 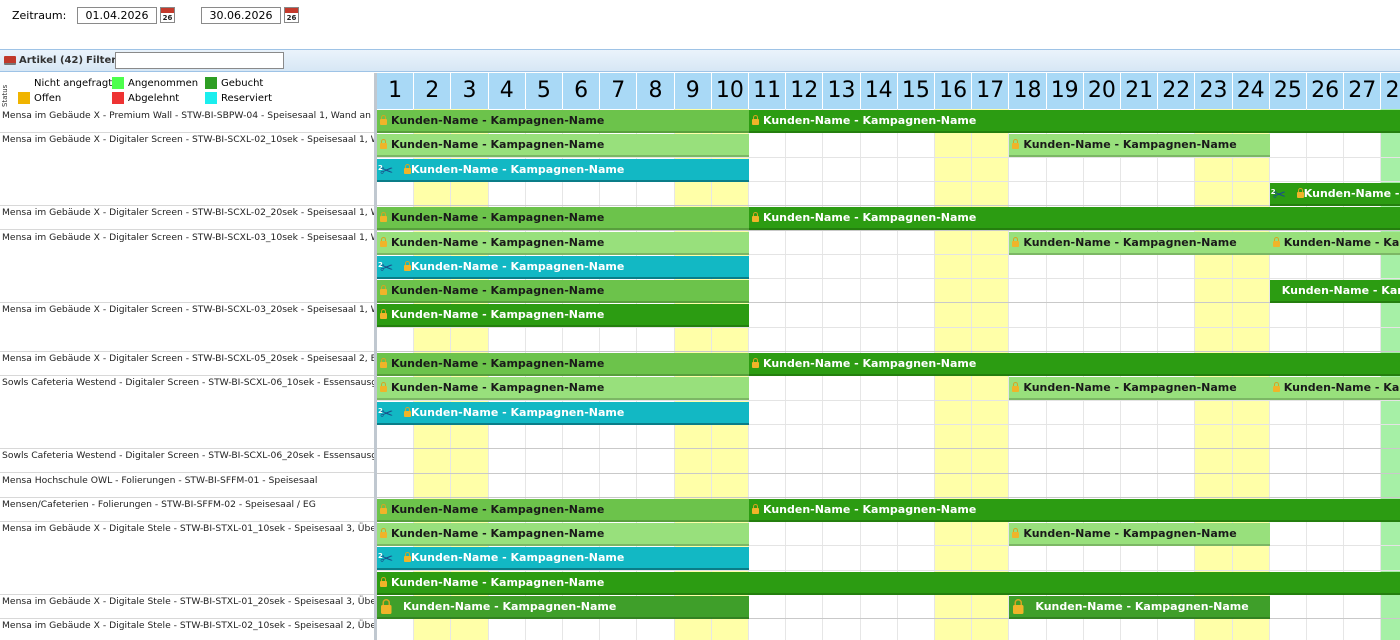 I want to click on day-header-cell: 13, so click(x=842, y=91).